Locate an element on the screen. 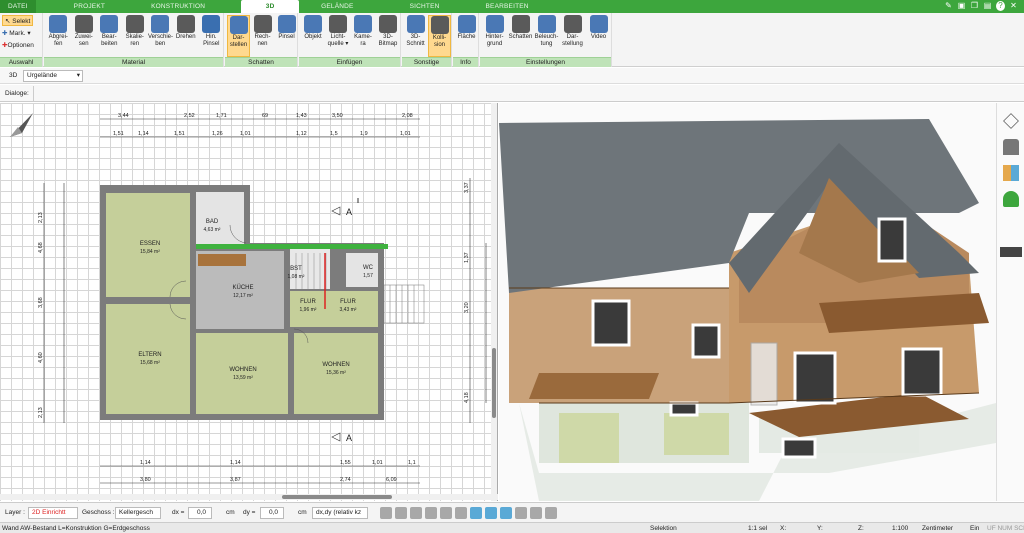  dimension-label: 1,01 is located at coordinates (245, 134).